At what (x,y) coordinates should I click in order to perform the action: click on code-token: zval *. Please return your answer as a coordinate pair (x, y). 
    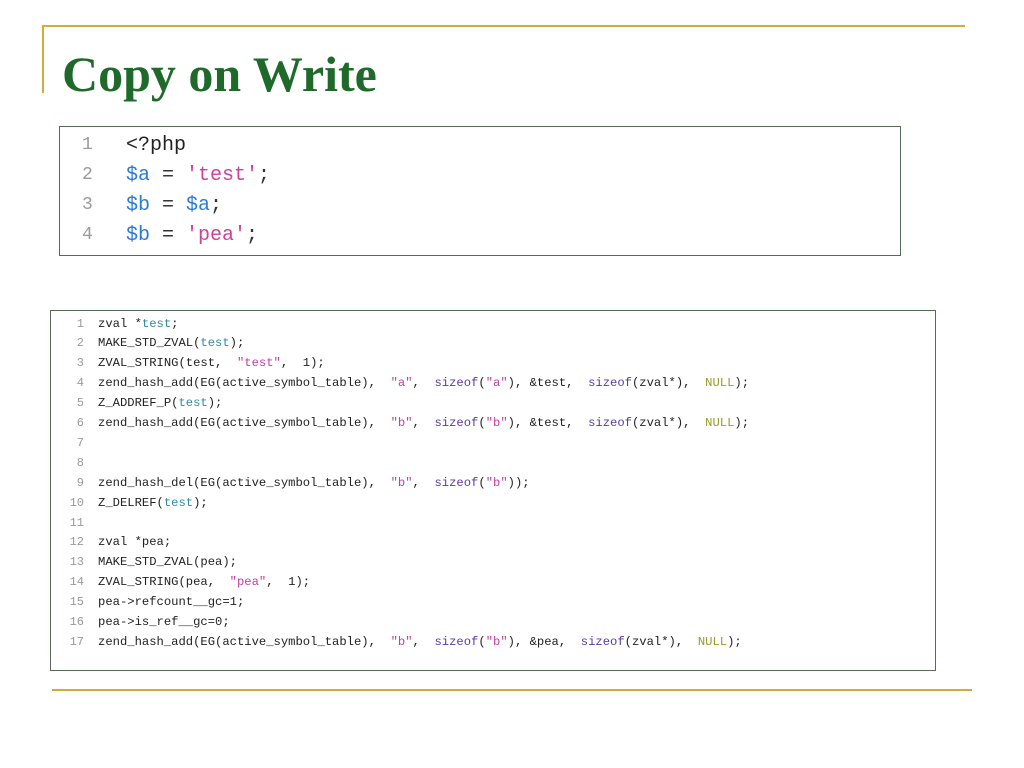
    Looking at the image, I should click on (120, 323).